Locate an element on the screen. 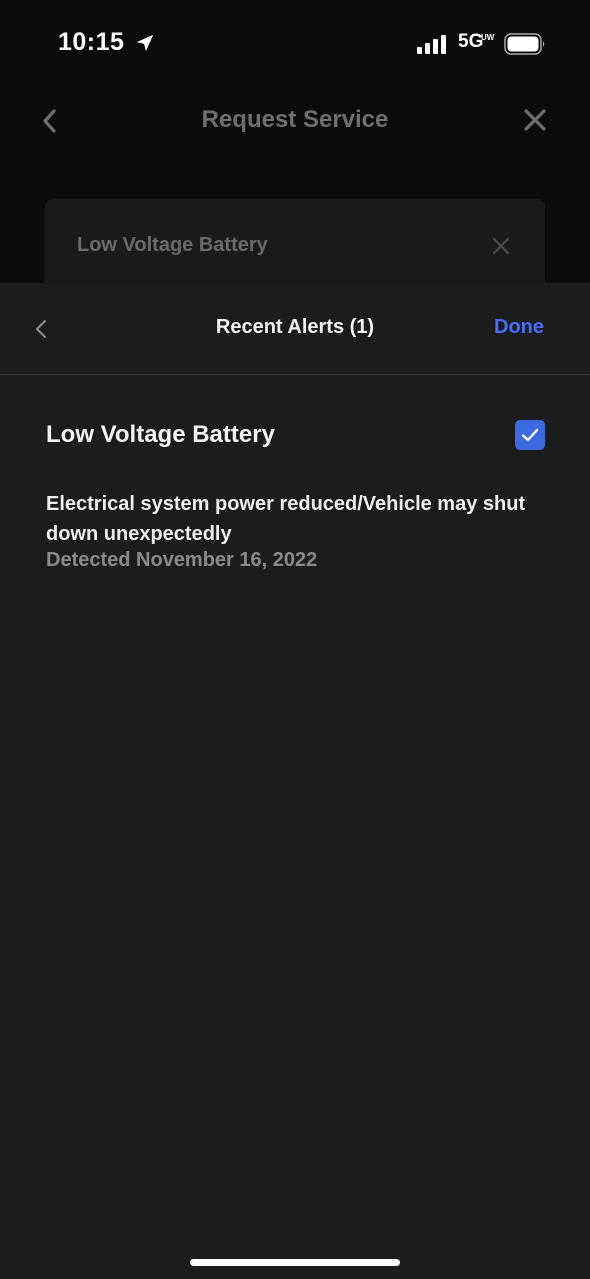 This screenshot has width=590, height=1279. card-close-icon is located at coordinates (501, 246).